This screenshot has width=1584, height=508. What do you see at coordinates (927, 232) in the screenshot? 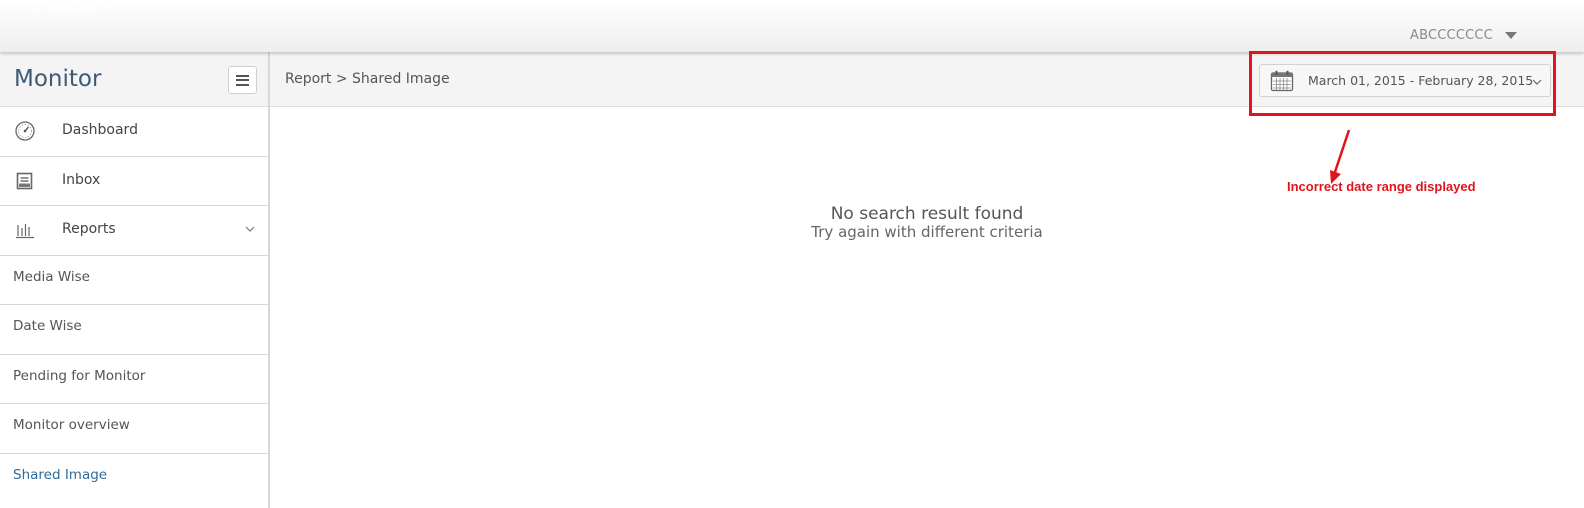
I see `empty-state-subtitle: Try again with different criteria` at bounding box center [927, 232].